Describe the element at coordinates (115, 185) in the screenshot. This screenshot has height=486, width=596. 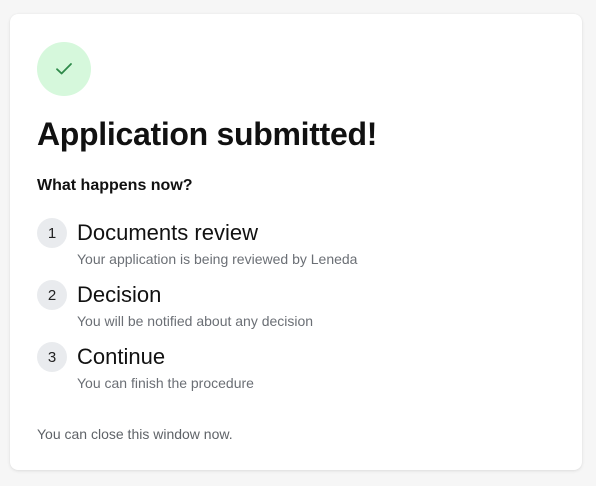
I see `section-subtitle: What happens now?` at that location.